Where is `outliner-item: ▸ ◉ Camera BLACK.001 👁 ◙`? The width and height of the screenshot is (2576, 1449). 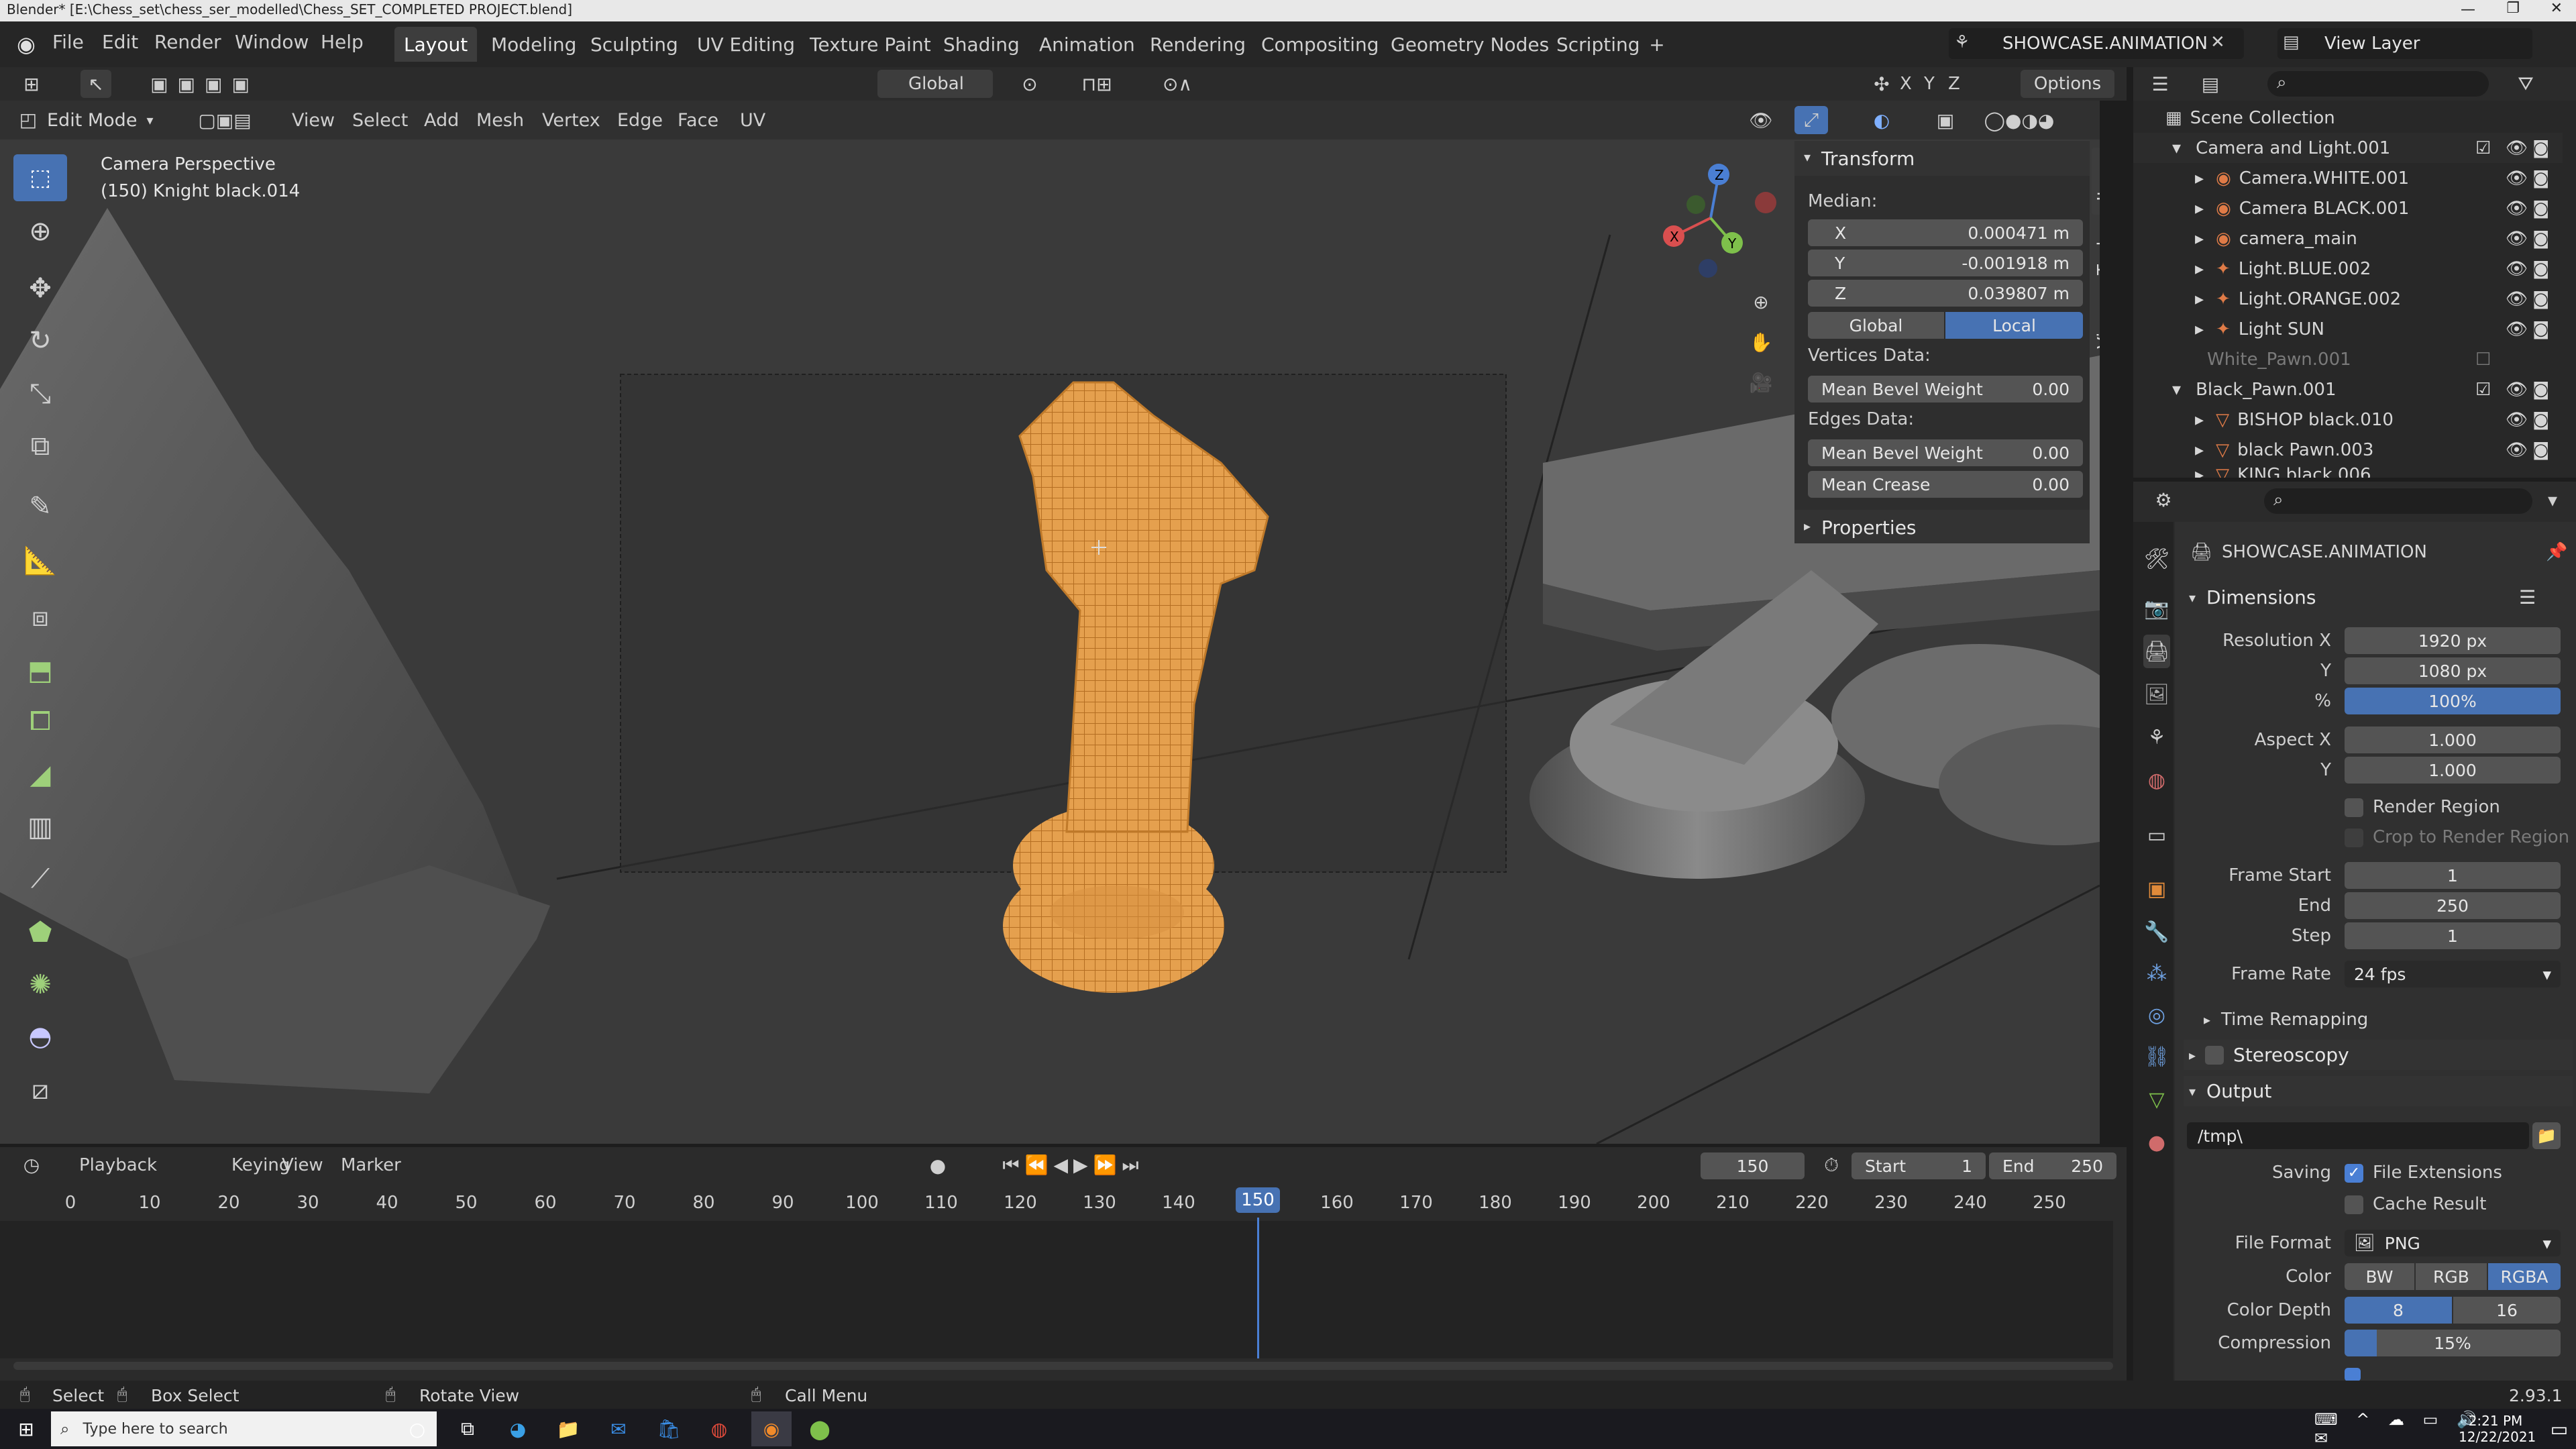 outliner-item: ▸ ◉ Camera BLACK.001 👁 ◙ is located at coordinates (2348, 208).